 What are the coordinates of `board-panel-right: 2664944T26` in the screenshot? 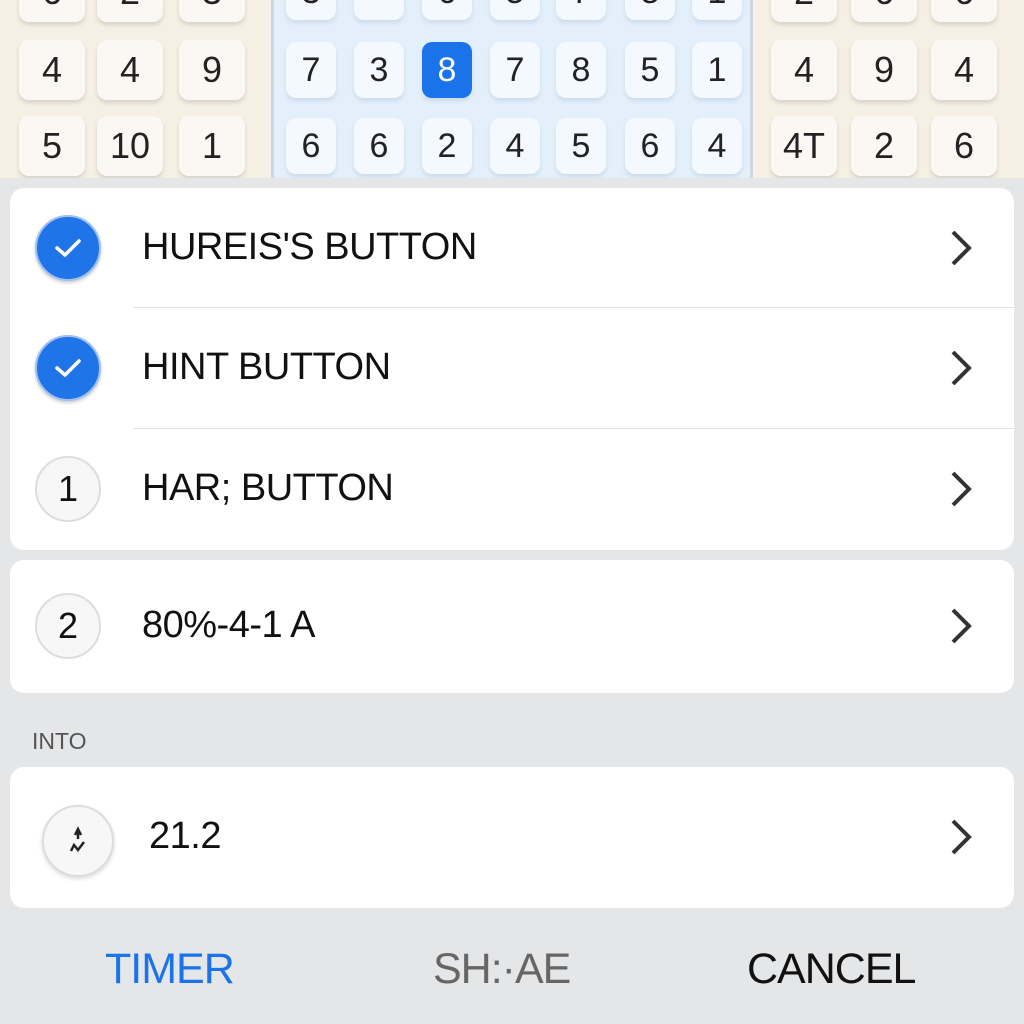 It's located at (890, 89).